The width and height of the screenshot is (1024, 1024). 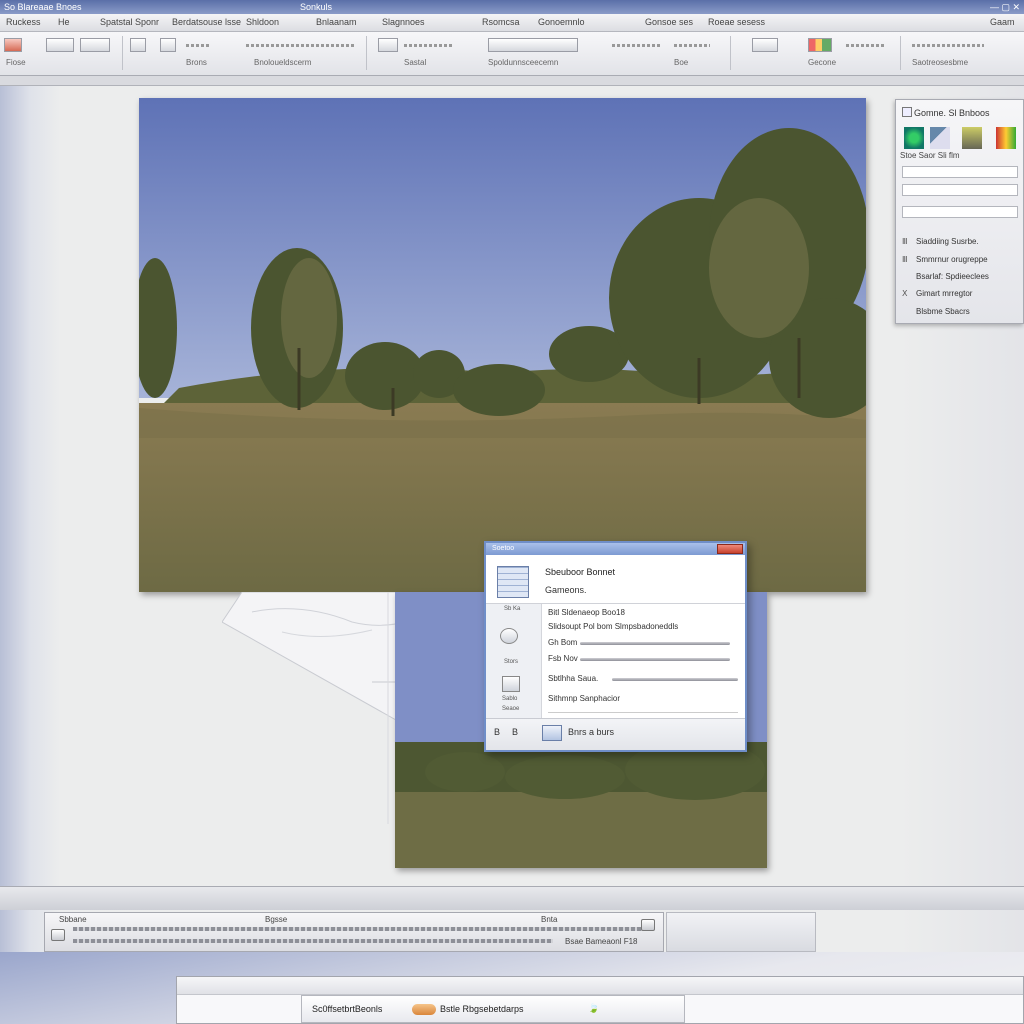 I want to click on apply-icon, so click(x=552, y=733).